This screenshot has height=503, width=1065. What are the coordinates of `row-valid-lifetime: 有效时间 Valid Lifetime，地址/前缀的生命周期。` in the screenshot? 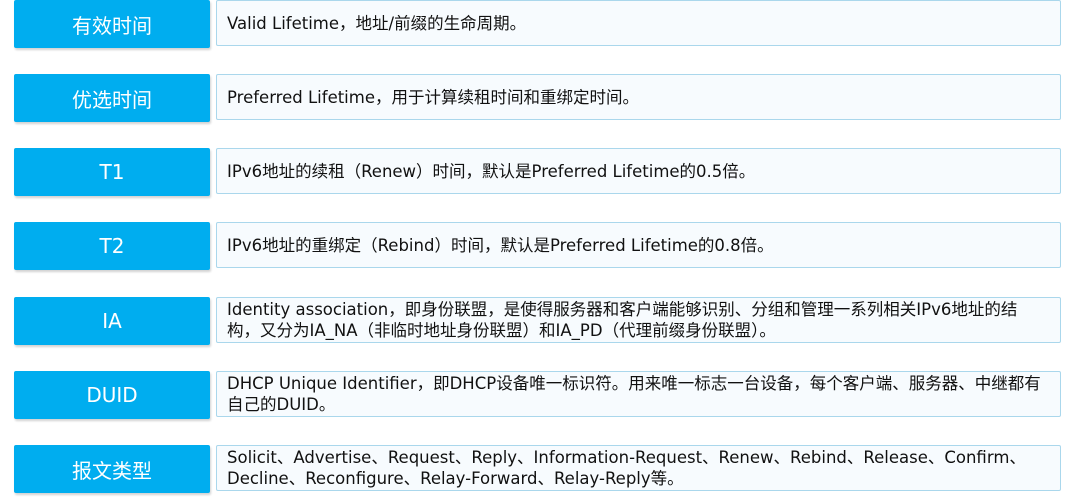 It's located at (538, 24).